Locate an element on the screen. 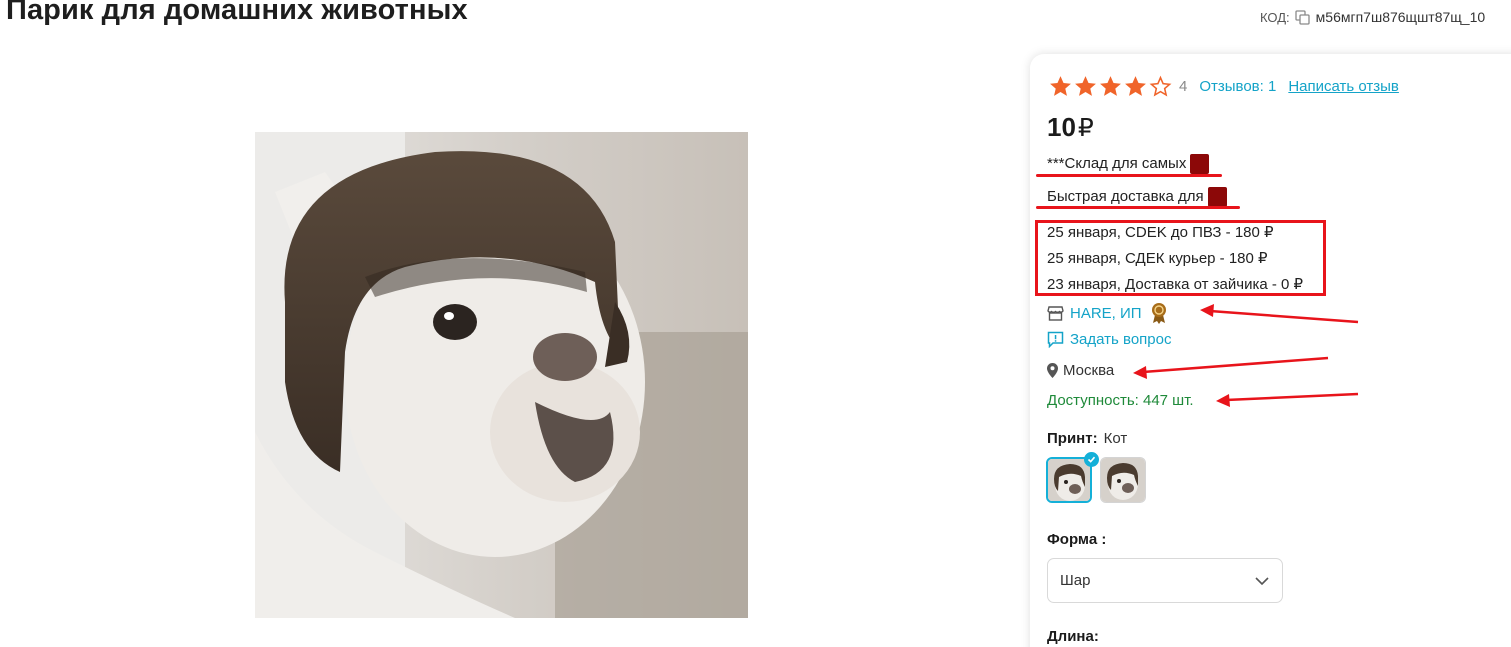 The image size is (1511, 647). print-value: Кот is located at coordinates (1115, 438).